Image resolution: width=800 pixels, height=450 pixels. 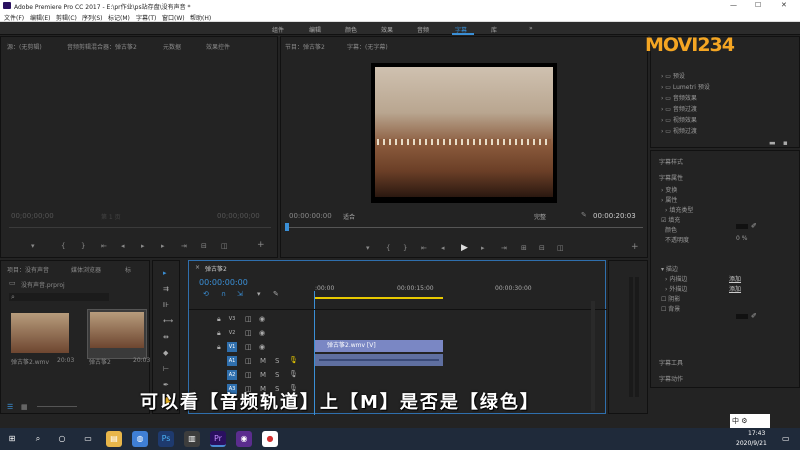 I want to click on export-frame-icon: ◫, so click(x=560, y=248).